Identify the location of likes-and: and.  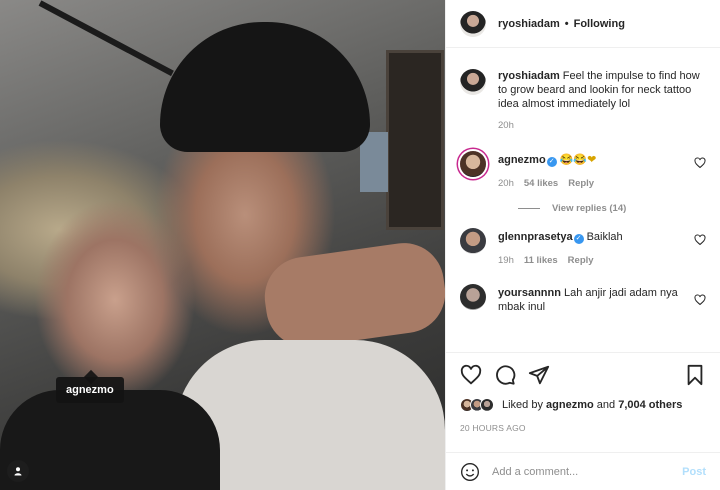
(606, 405).